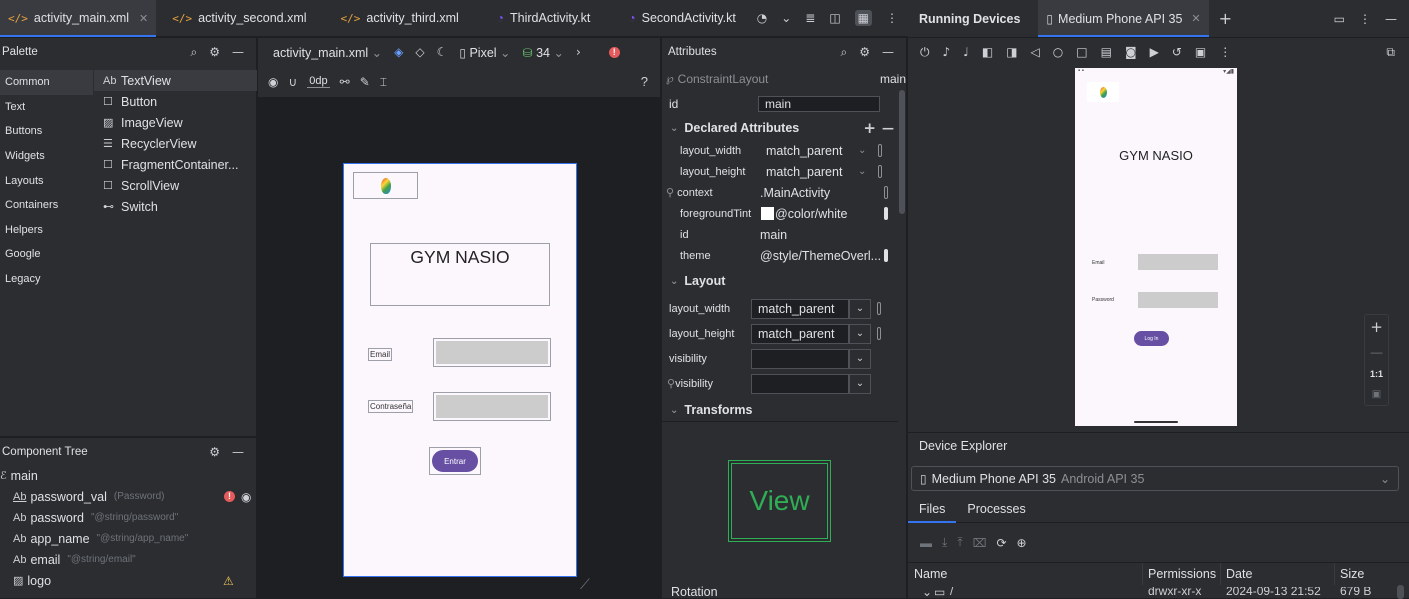 The width and height of the screenshot is (1409, 599). Describe the element at coordinates (1081, 52) in the screenshot. I see `overview-icon: □` at that location.